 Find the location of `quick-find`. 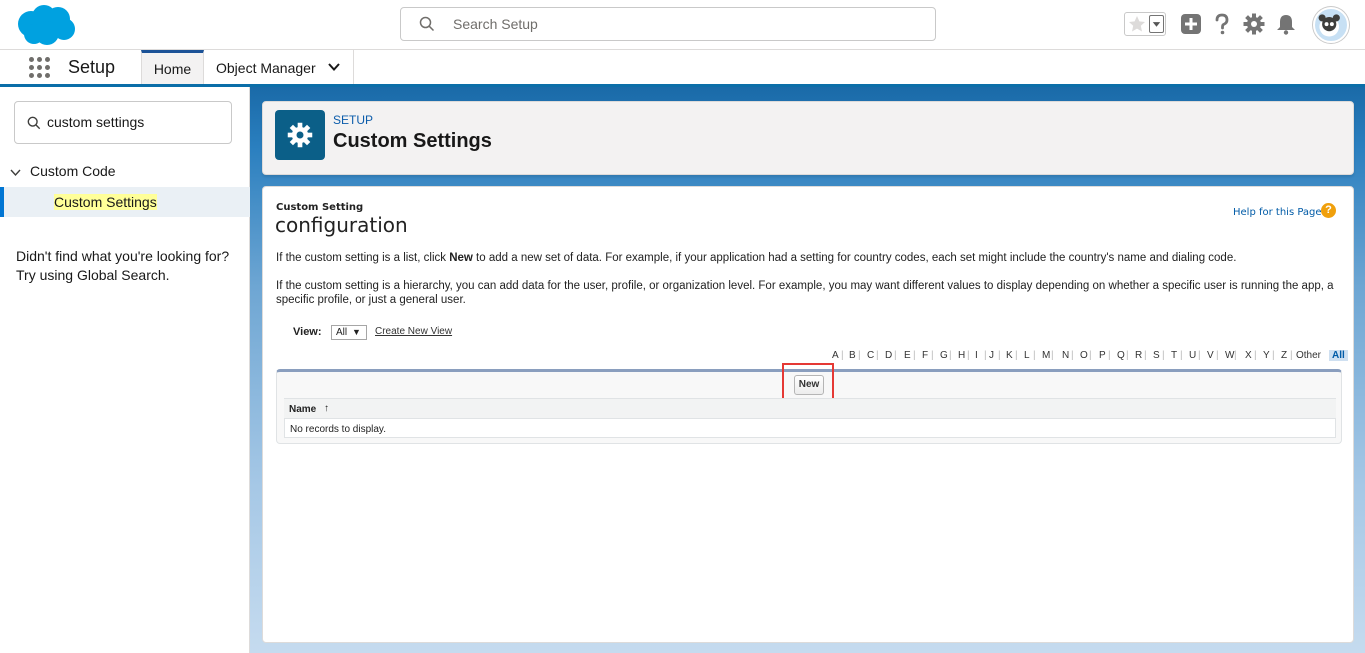

quick-find is located at coordinates (123, 122).